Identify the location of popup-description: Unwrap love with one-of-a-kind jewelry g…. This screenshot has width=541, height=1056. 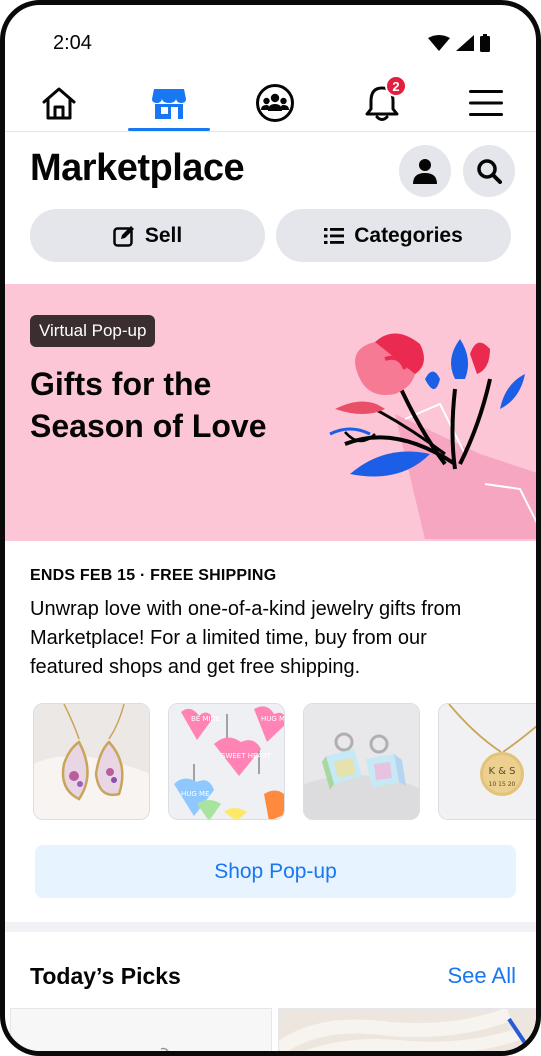
(246, 638).